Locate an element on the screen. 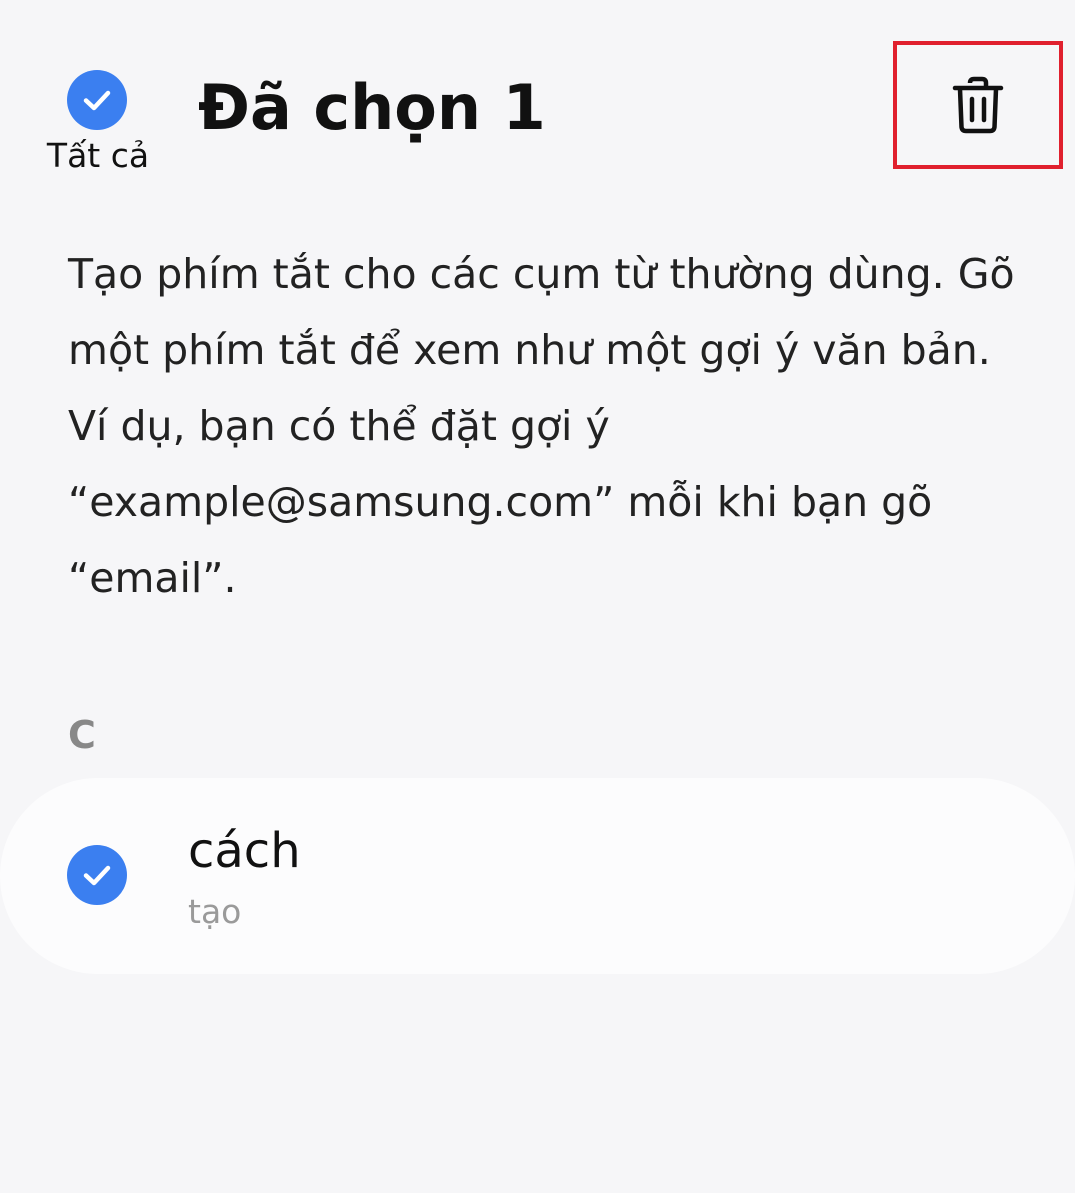 The image size is (1075, 1193). delete-button is located at coordinates (978, 105).